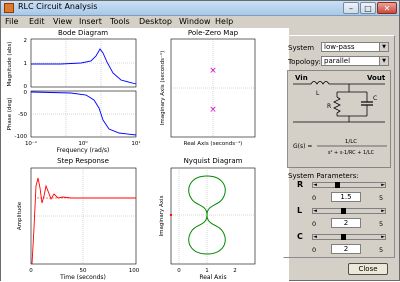  I want to click on mag-tick-1: 1, so click(26, 64).